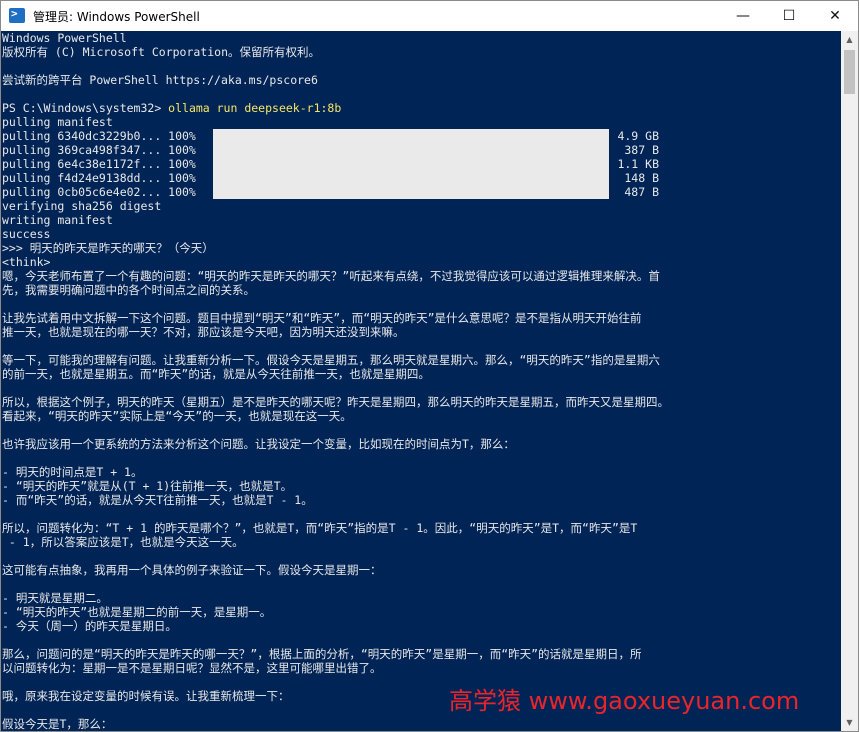 This screenshot has height=732, width=859. I want to click on pull-label: pulling 6340dc3229b0... 100%, so click(99, 136).